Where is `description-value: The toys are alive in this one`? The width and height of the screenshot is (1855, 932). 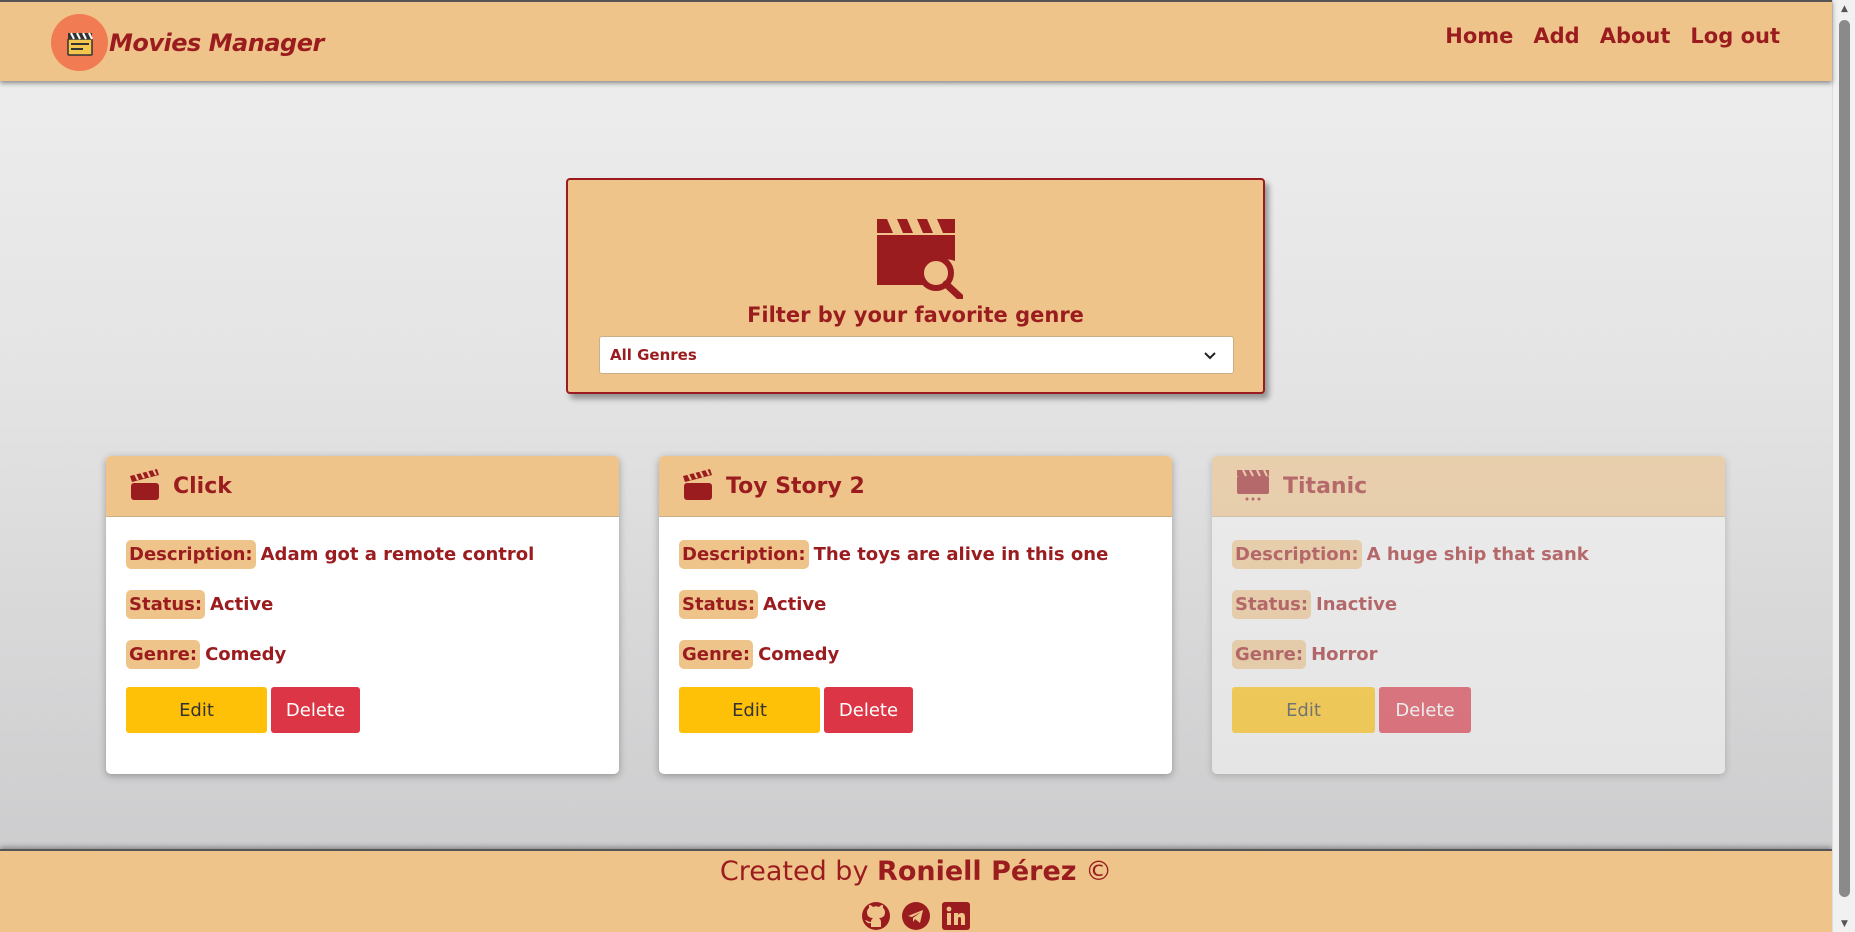 description-value: The toys are alive in this one is located at coordinates (961, 554).